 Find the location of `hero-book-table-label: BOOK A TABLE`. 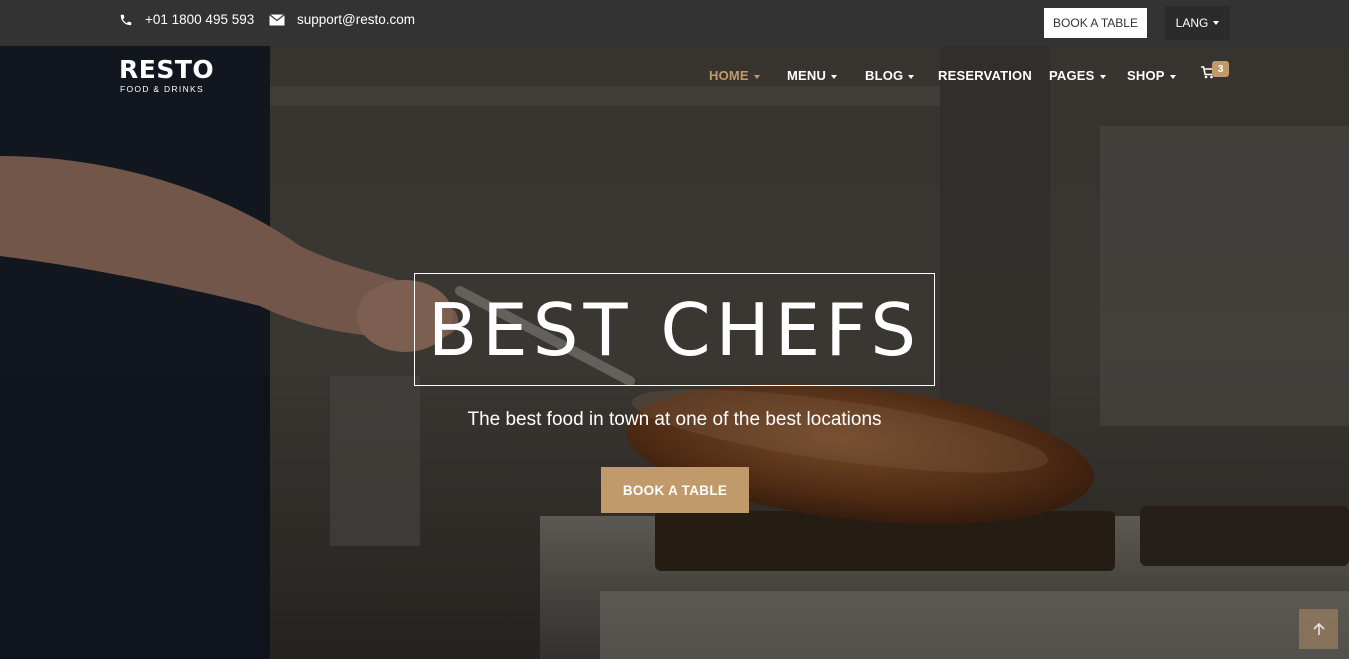

hero-book-table-label: BOOK A TABLE is located at coordinates (675, 490).